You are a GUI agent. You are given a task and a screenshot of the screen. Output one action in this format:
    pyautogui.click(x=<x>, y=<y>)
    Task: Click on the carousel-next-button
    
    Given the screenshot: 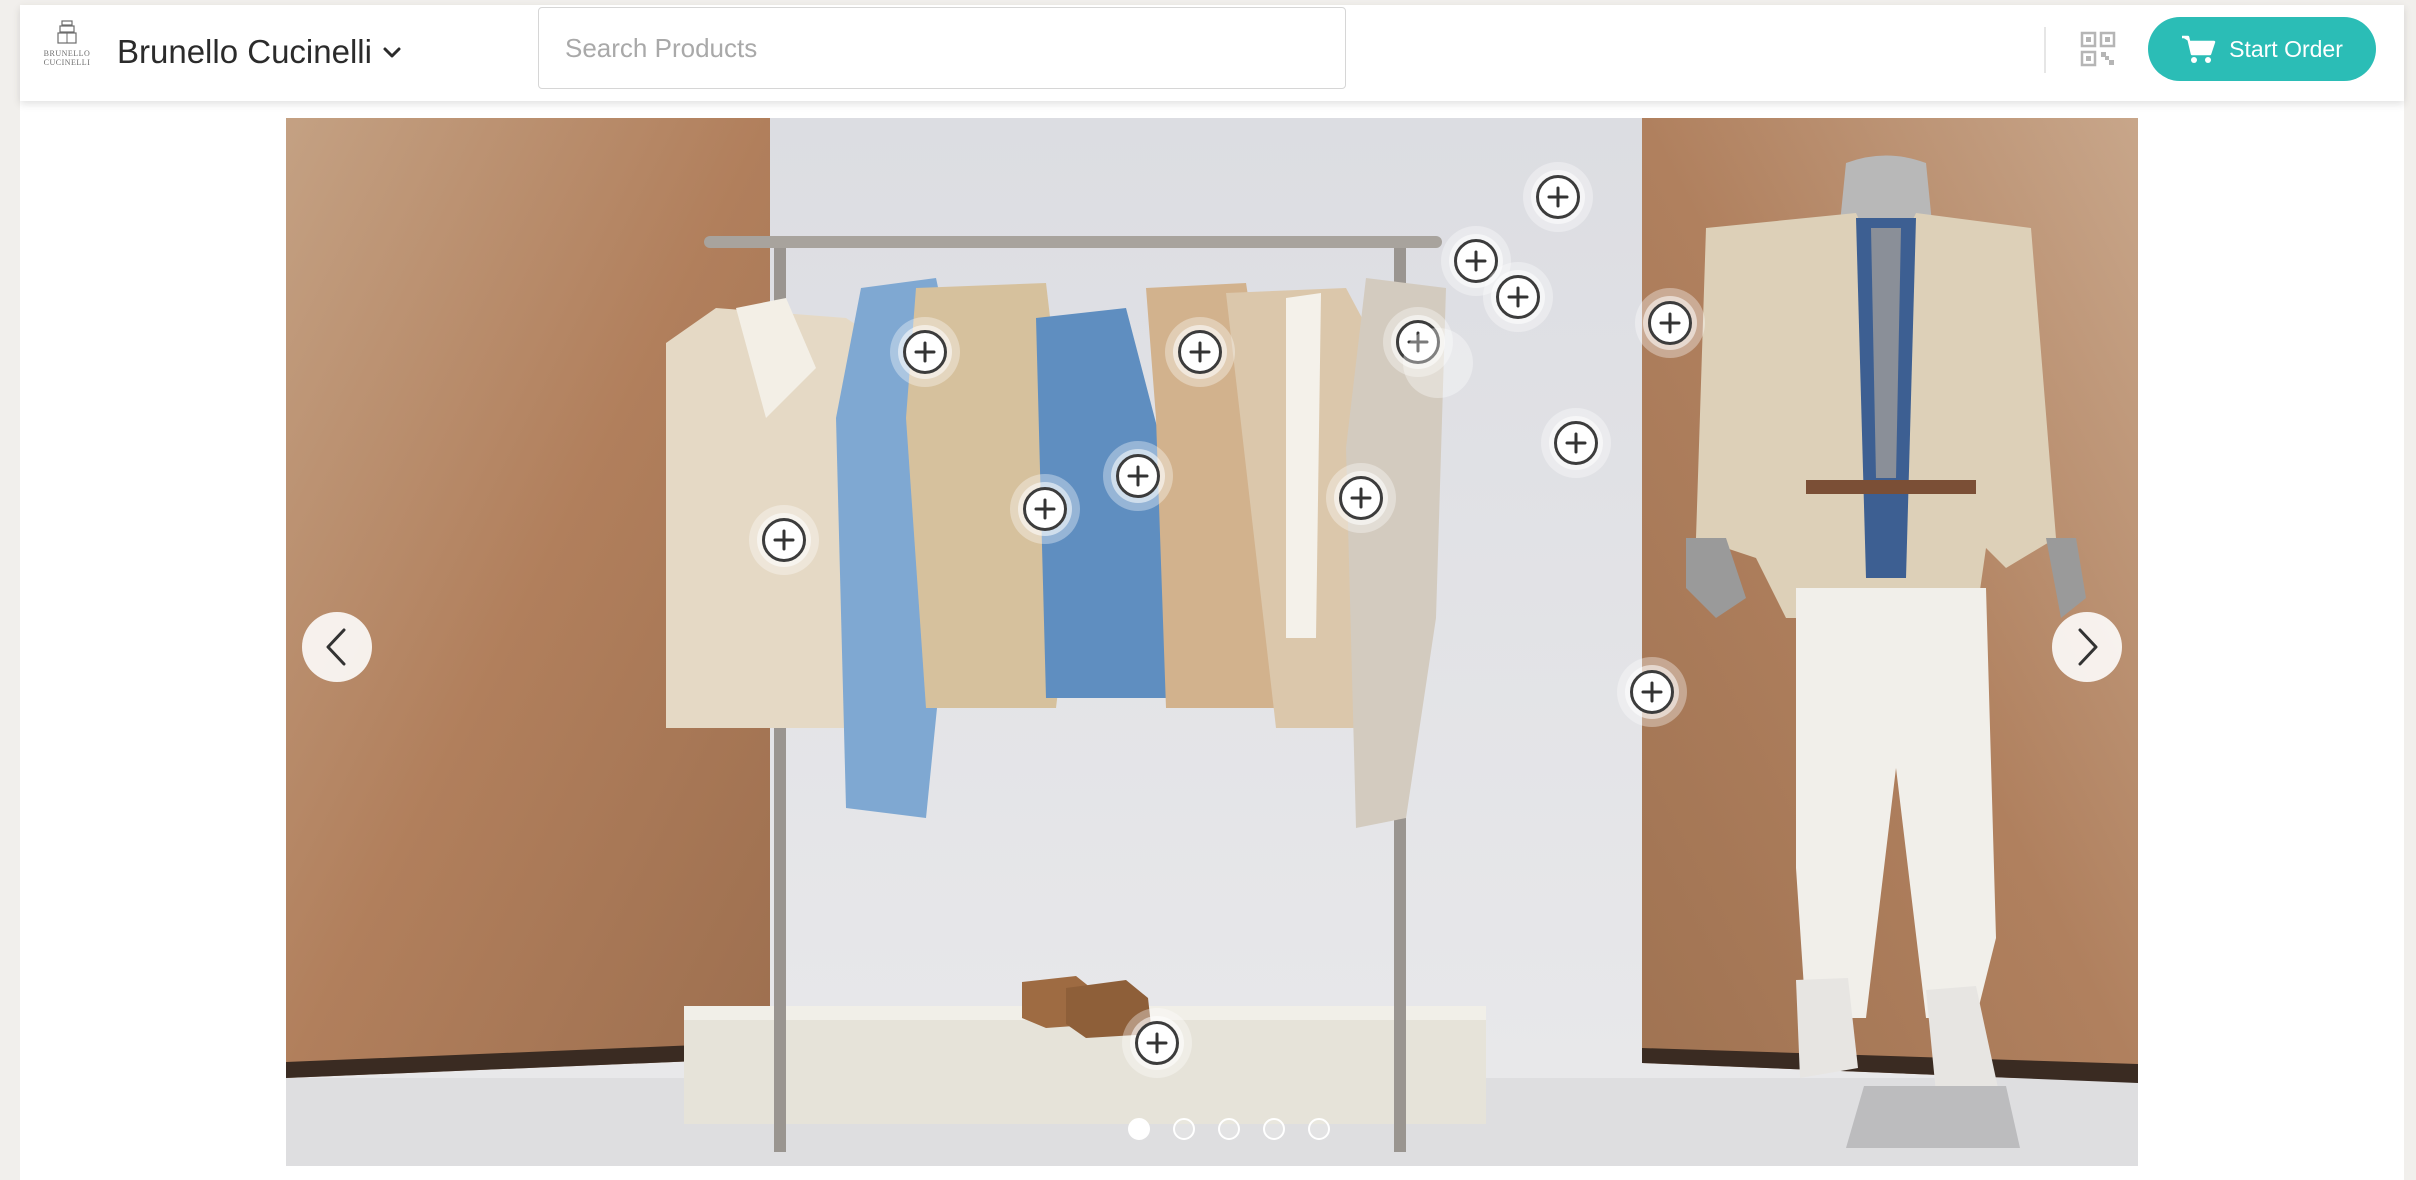 What is the action you would take?
    pyautogui.click(x=2087, y=647)
    